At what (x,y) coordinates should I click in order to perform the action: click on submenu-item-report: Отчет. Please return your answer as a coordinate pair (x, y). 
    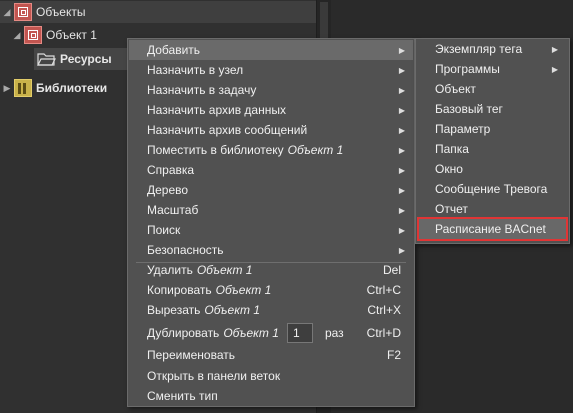
    Looking at the image, I should click on (492, 209).